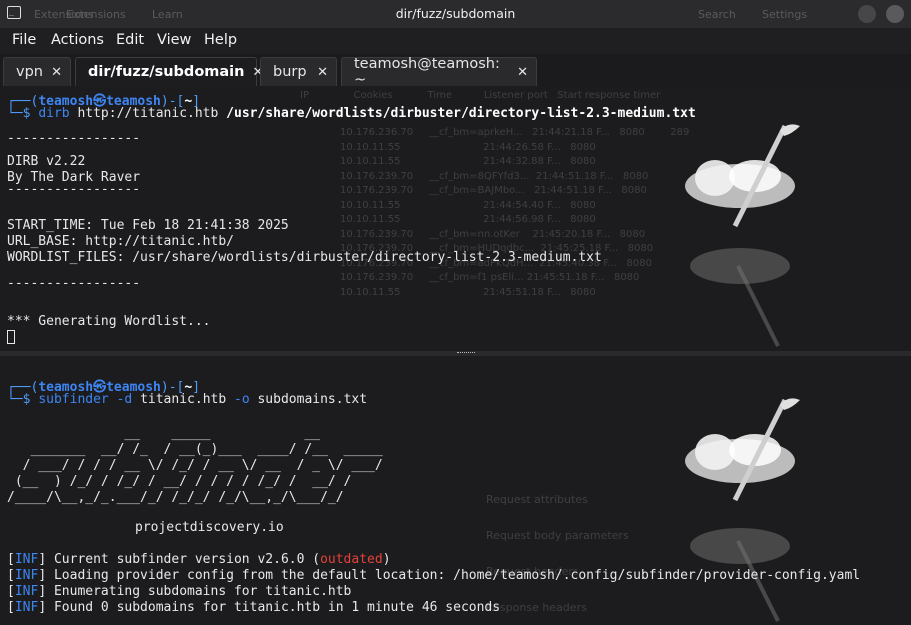 The image size is (911, 625). What do you see at coordinates (164, 433) in the screenshot?
I see `ascii-banner-line: __ _____ __` at bounding box center [164, 433].